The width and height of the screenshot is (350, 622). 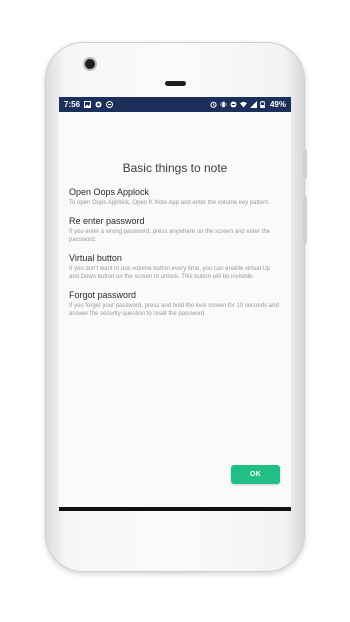 What do you see at coordinates (233, 104) in the screenshot?
I see `dnd-icon` at bounding box center [233, 104].